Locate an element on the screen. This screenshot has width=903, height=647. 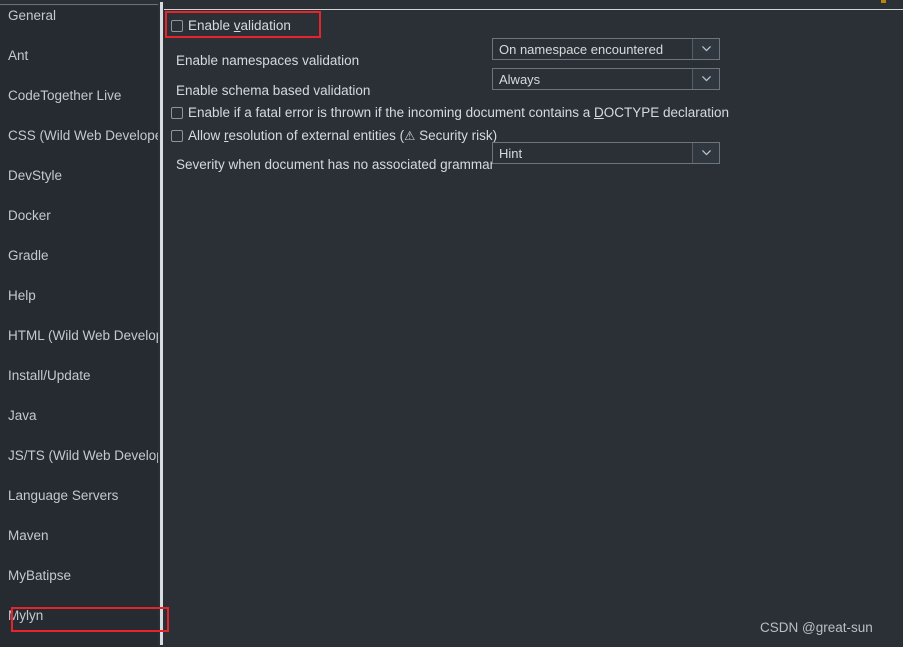
tree-item: General is located at coordinates (79, 16).